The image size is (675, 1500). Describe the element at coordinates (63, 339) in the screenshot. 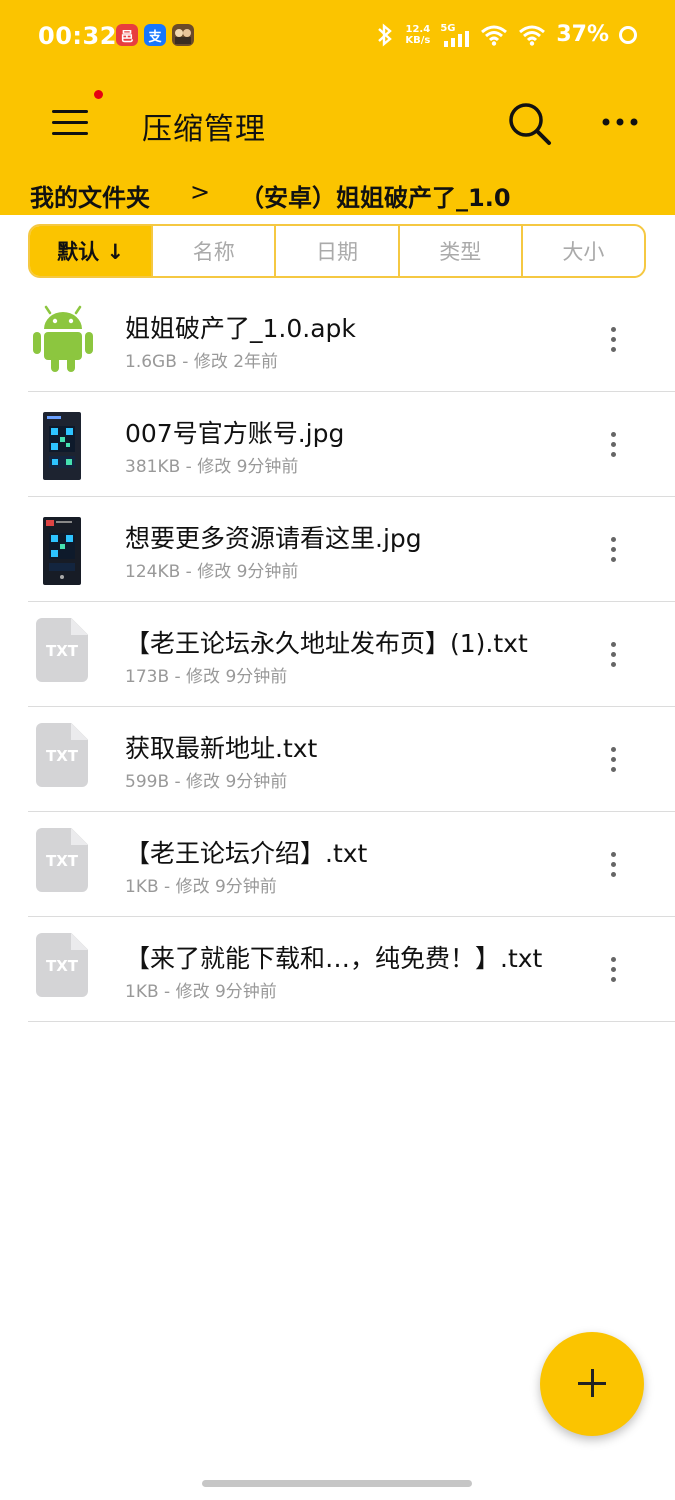

I see `android-icon` at that location.